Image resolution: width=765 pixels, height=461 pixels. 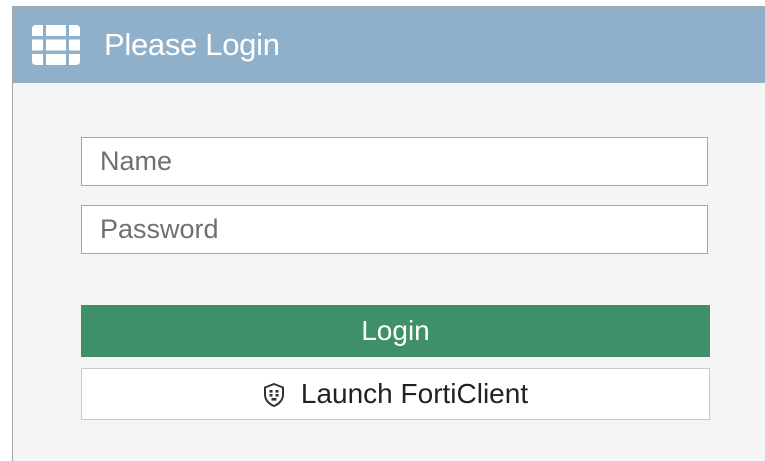 I want to click on page-title: Please Login, so click(x=192, y=44).